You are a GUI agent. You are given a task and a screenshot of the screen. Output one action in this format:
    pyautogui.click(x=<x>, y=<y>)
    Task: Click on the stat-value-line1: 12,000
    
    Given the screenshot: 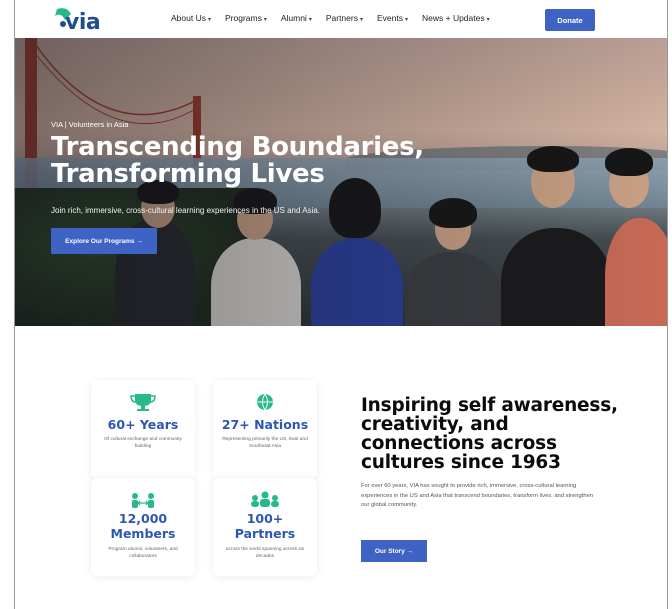 What is the action you would take?
    pyautogui.click(x=143, y=518)
    